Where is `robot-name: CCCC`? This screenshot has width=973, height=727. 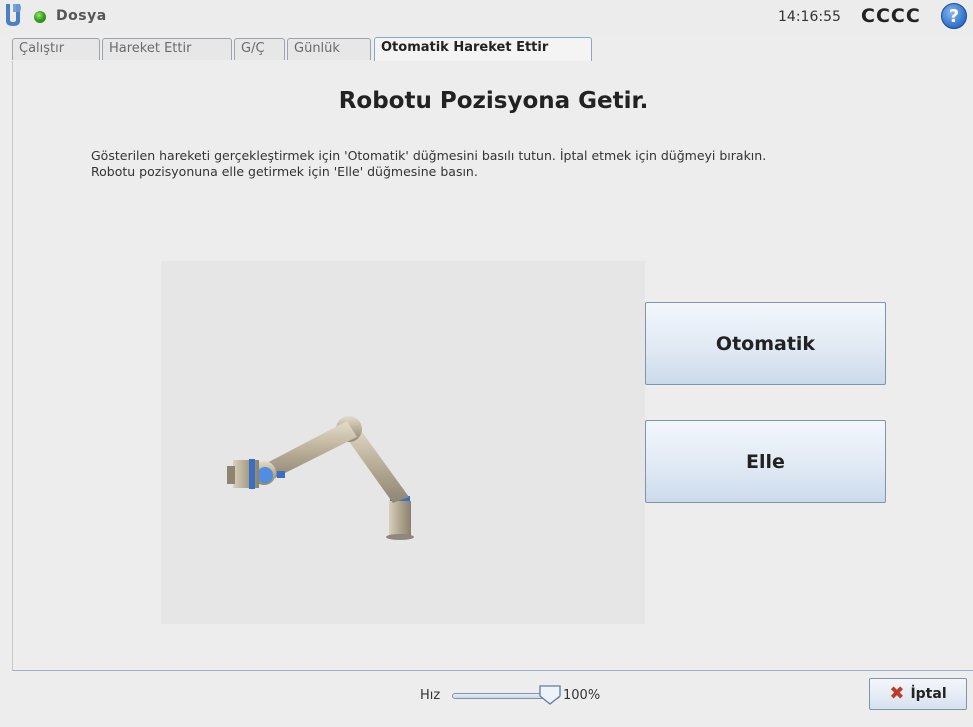 robot-name: CCCC is located at coordinates (891, 16).